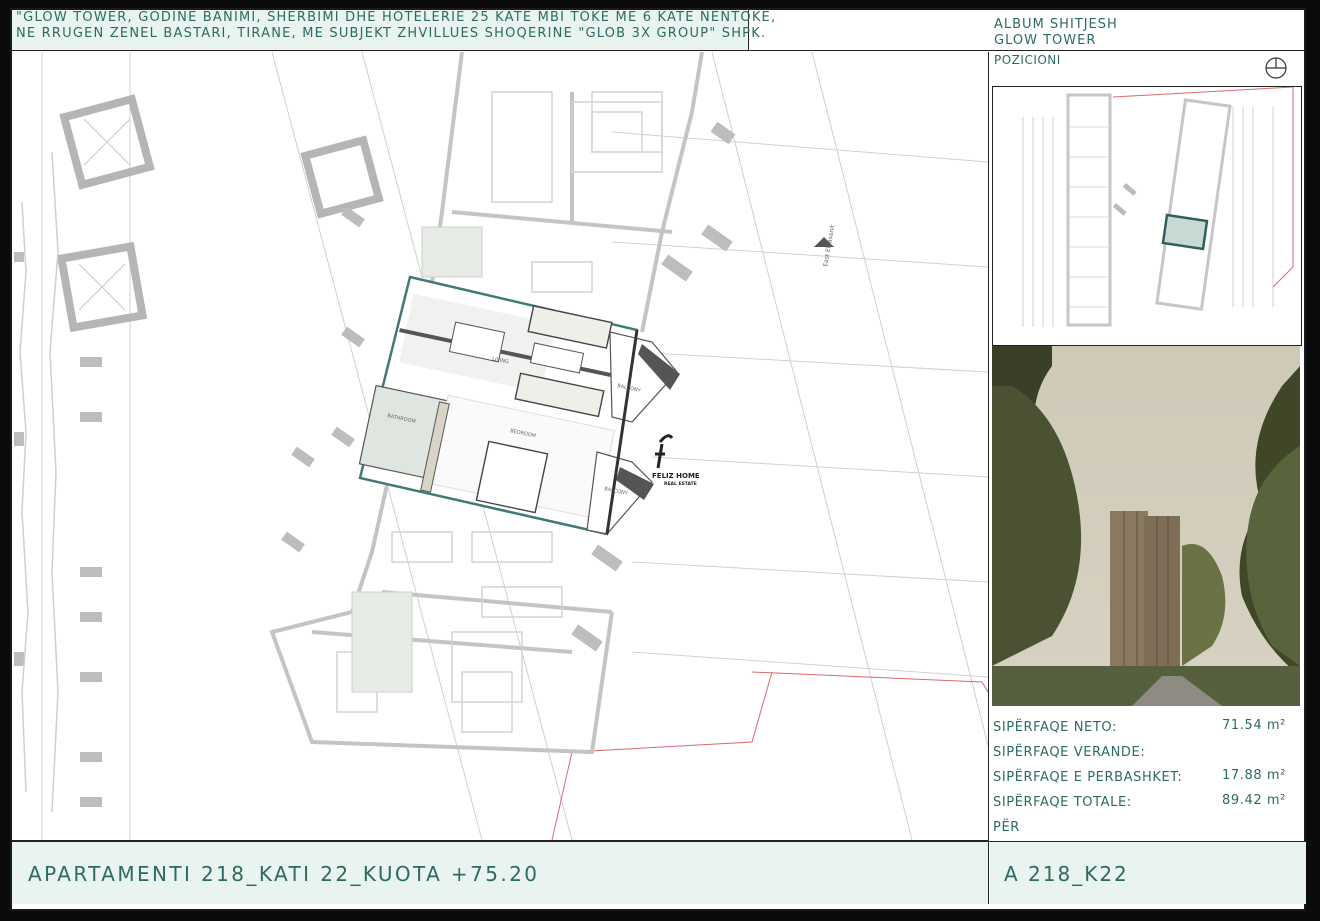 This screenshot has height=921, width=1320. I want to click on album-title: ALBUM SHITJESH, so click(1056, 24).